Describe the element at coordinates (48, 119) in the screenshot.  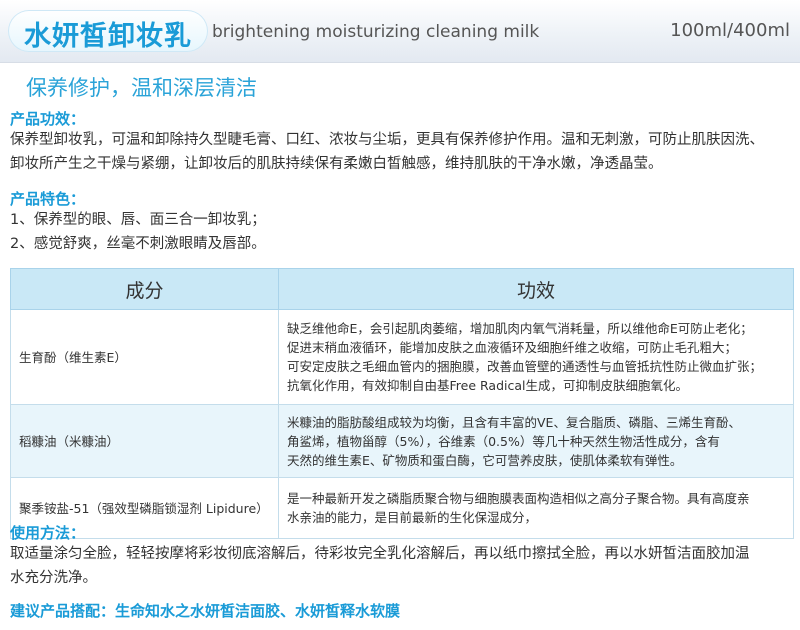
I see `efficacy-heading: 产品功效：` at that location.